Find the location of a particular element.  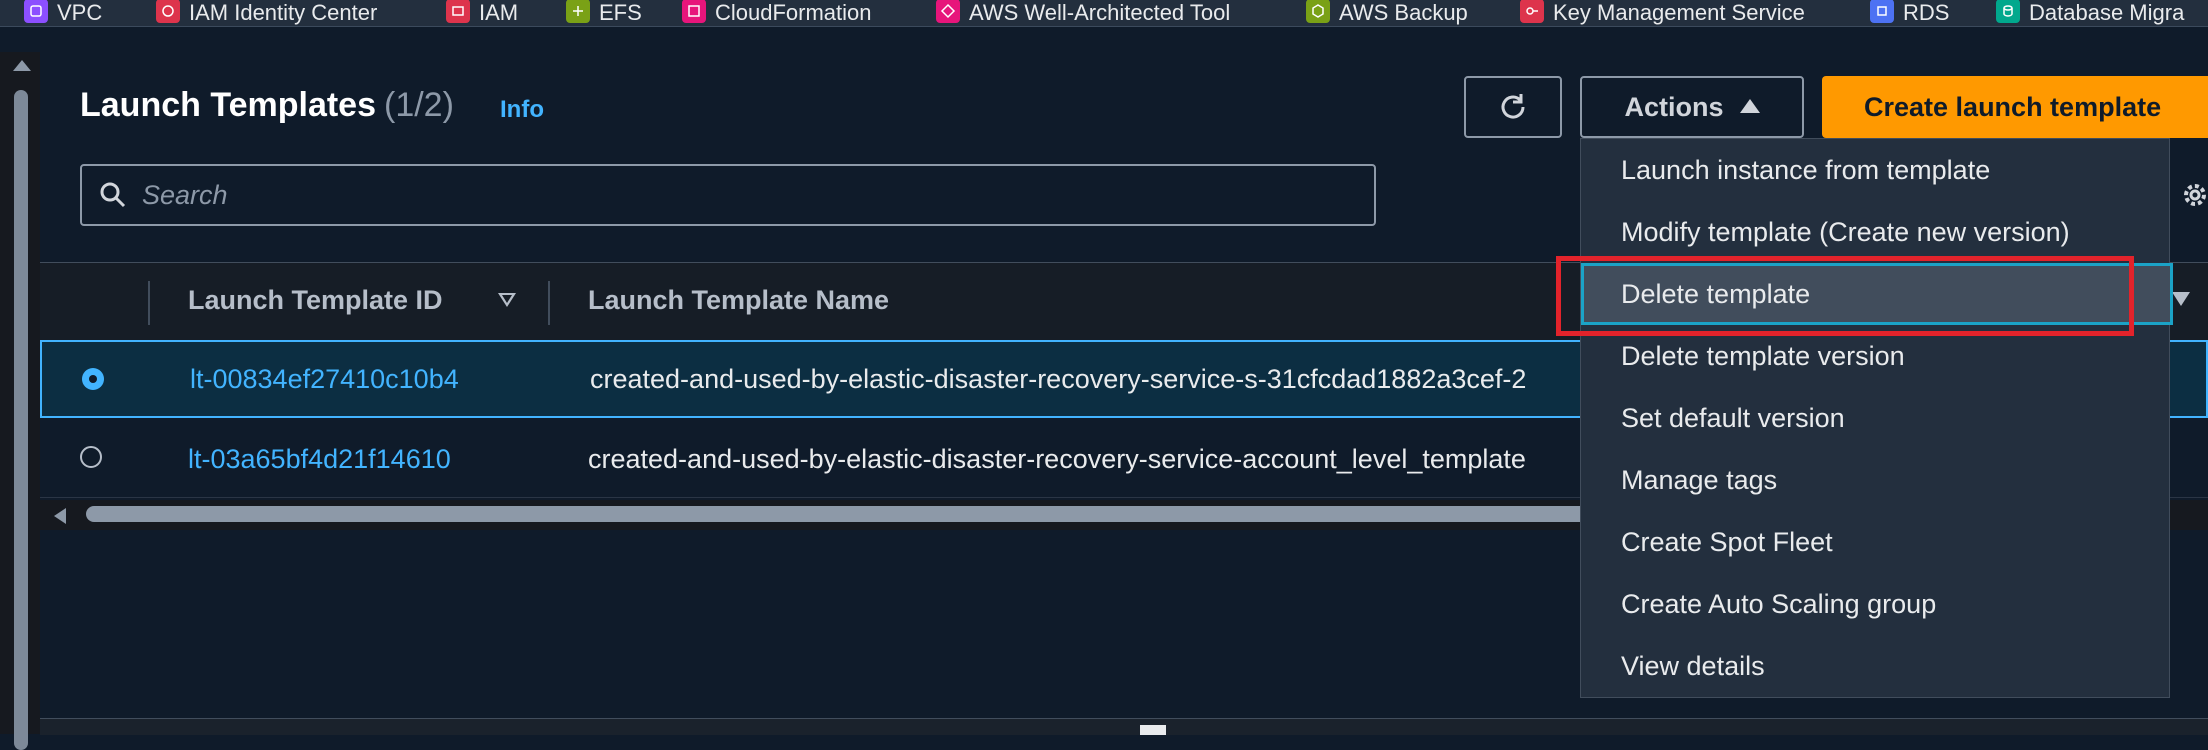

column-header-name: Launch Template Name is located at coordinates (738, 300).